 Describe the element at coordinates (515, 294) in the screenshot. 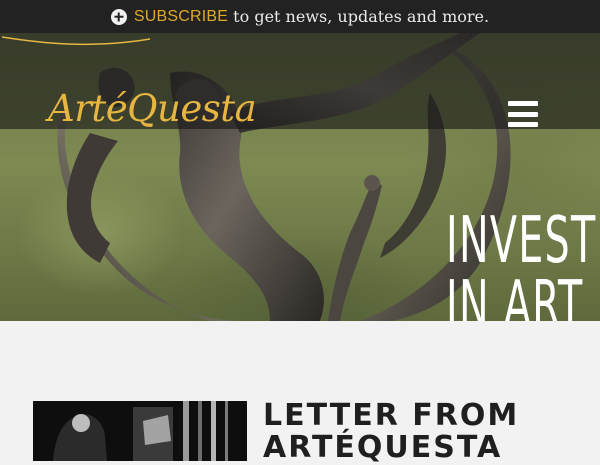

I see `hero-title-line2: IN ART` at that location.